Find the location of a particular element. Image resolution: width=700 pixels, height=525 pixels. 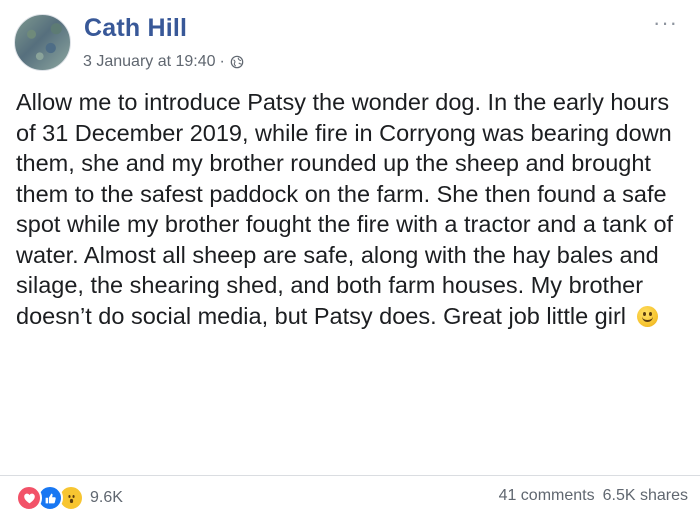

post-timestamp: 3 January at 19:40 is located at coordinates (149, 62).